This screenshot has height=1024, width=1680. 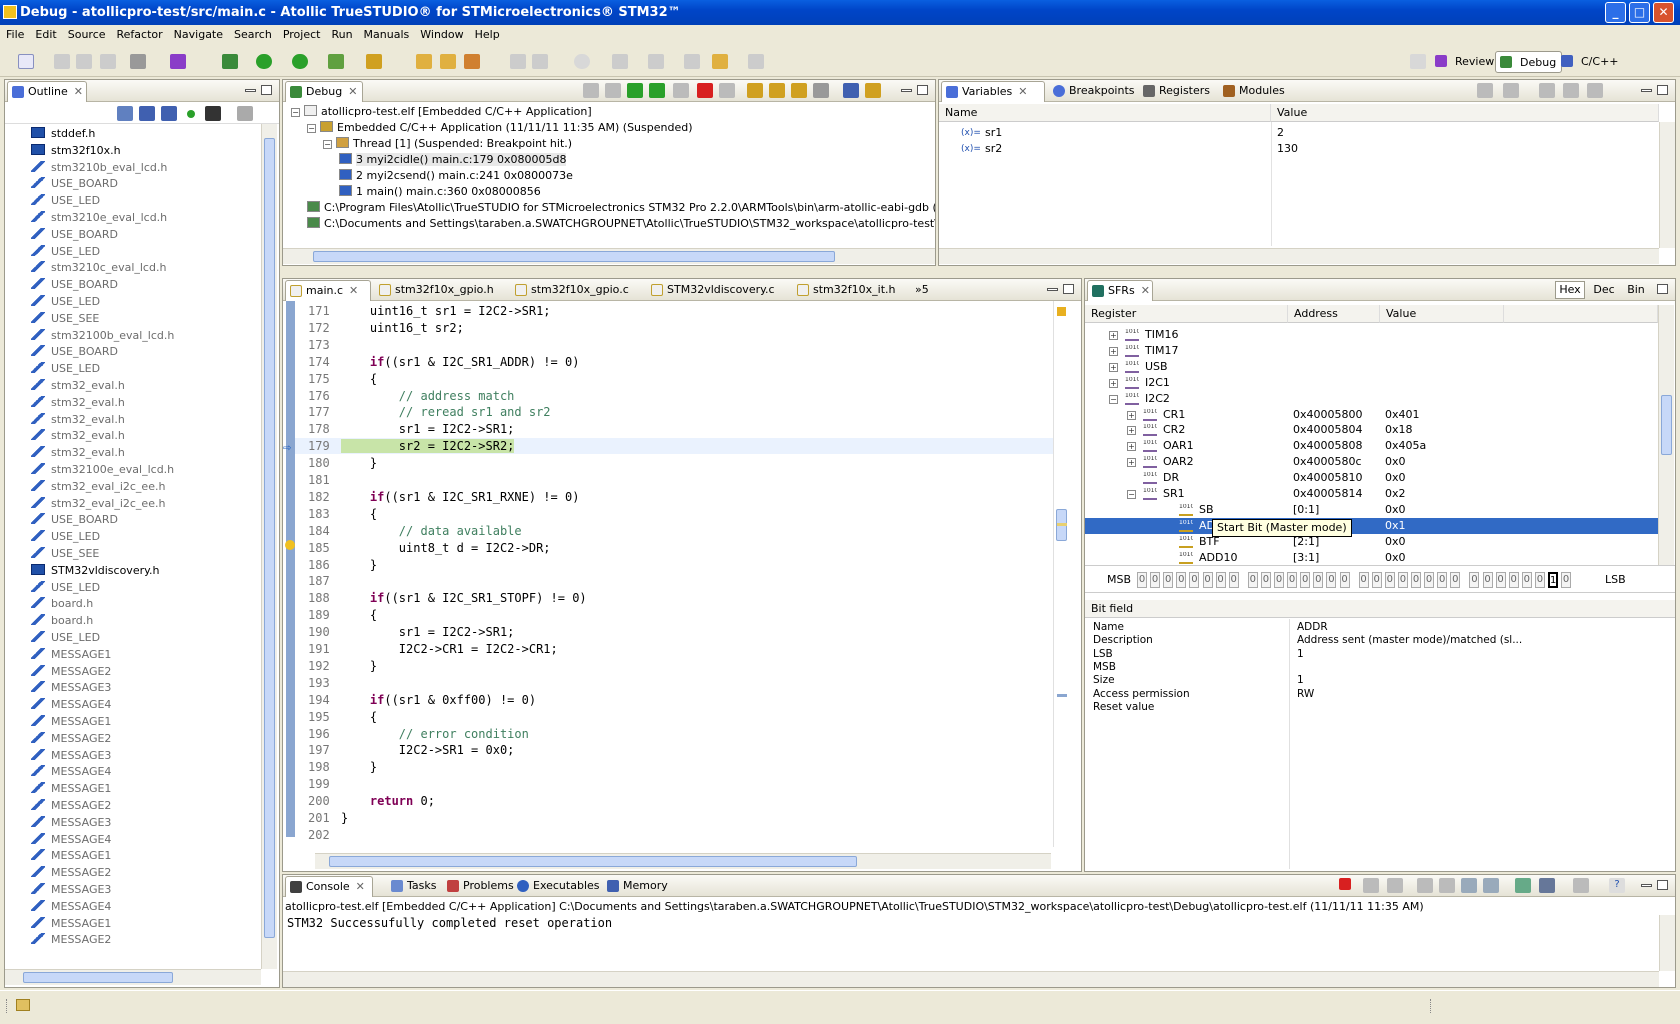 I want to click on code-line: 183 {, so click(x=674, y=514).